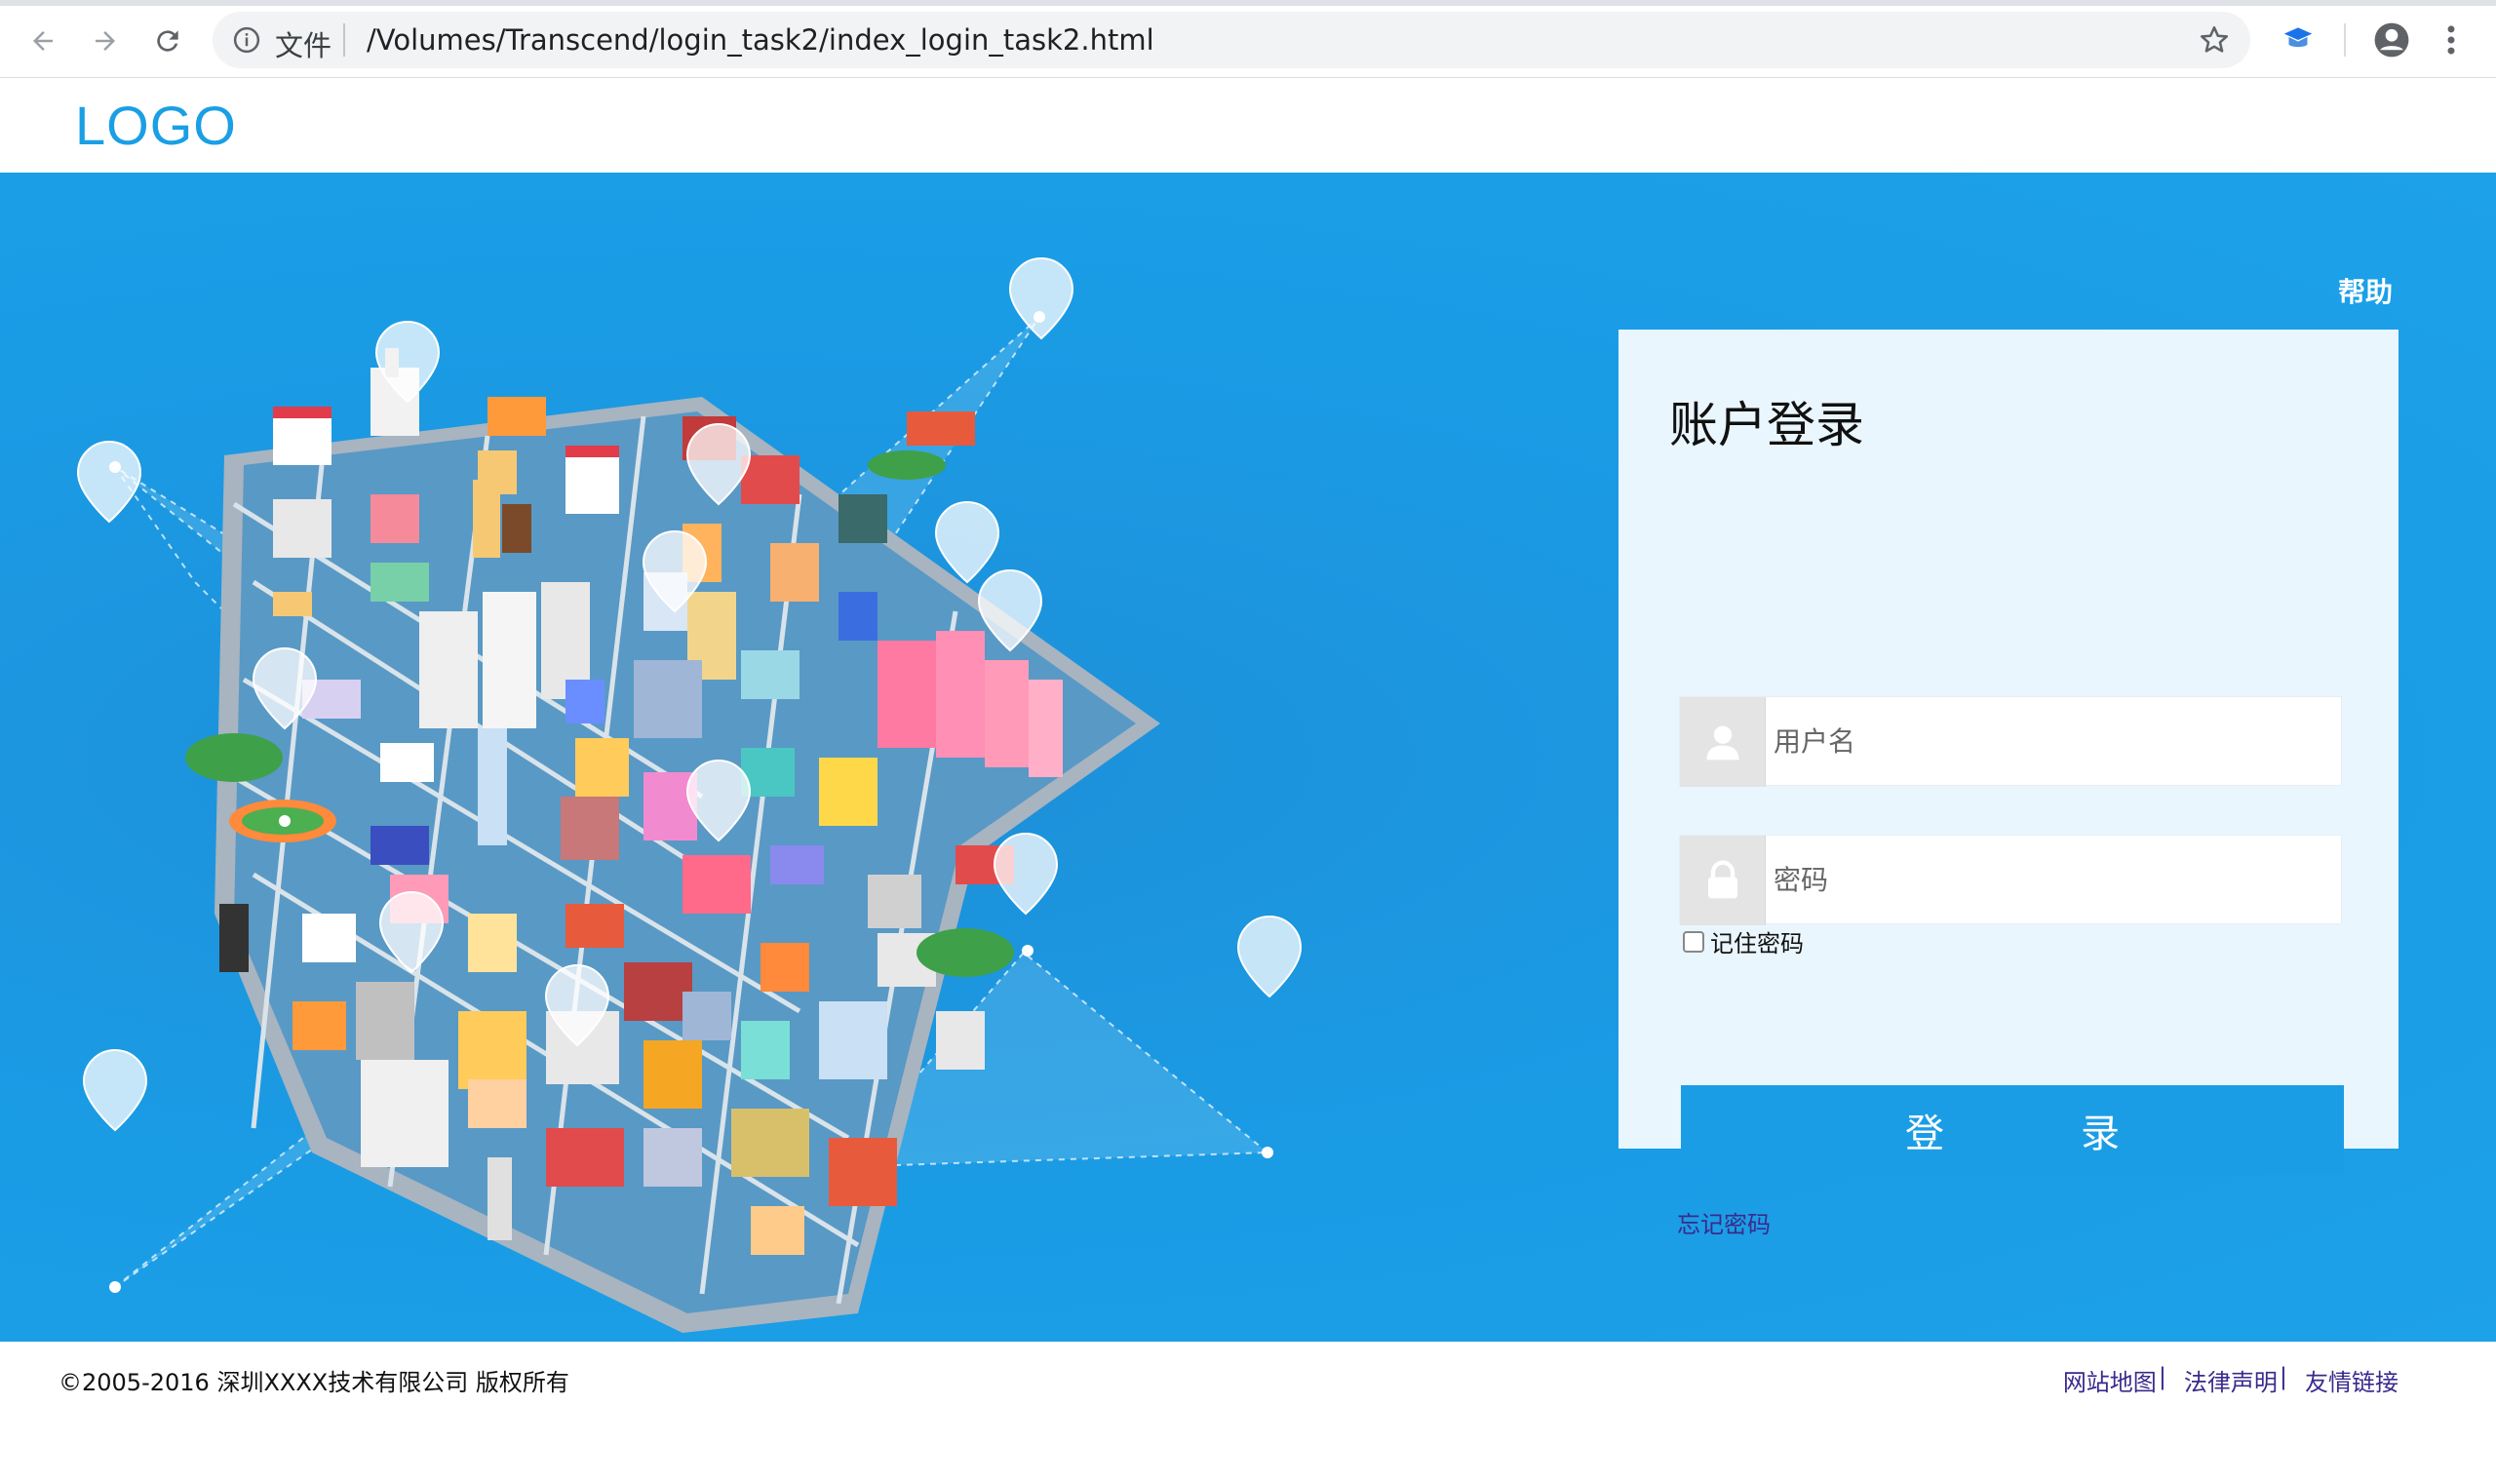  I want to click on remember-password: 记住密码, so click(1743, 941).